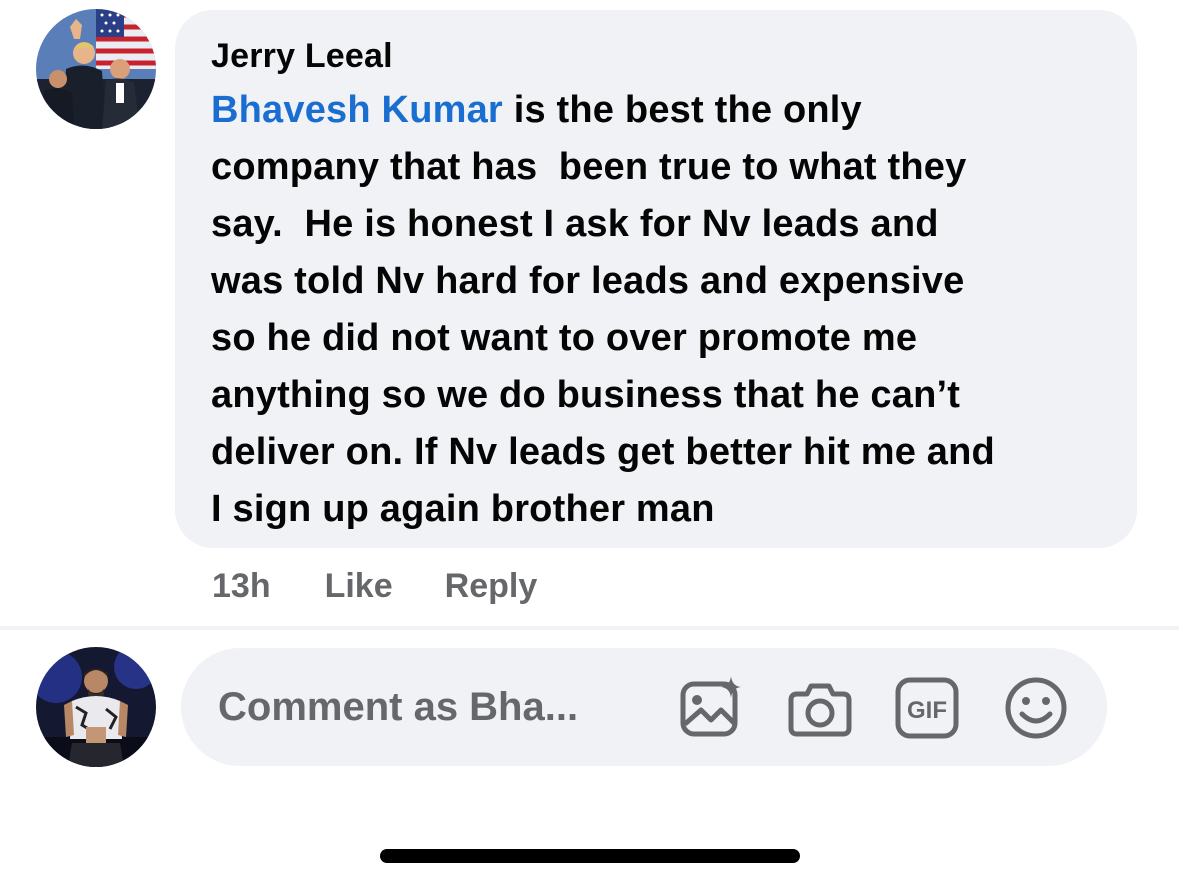 This screenshot has height=887, width=1179. Describe the element at coordinates (586, 395) in the screenshot. I see `comment-line-6: anything so we do business that he can’t` at that location.